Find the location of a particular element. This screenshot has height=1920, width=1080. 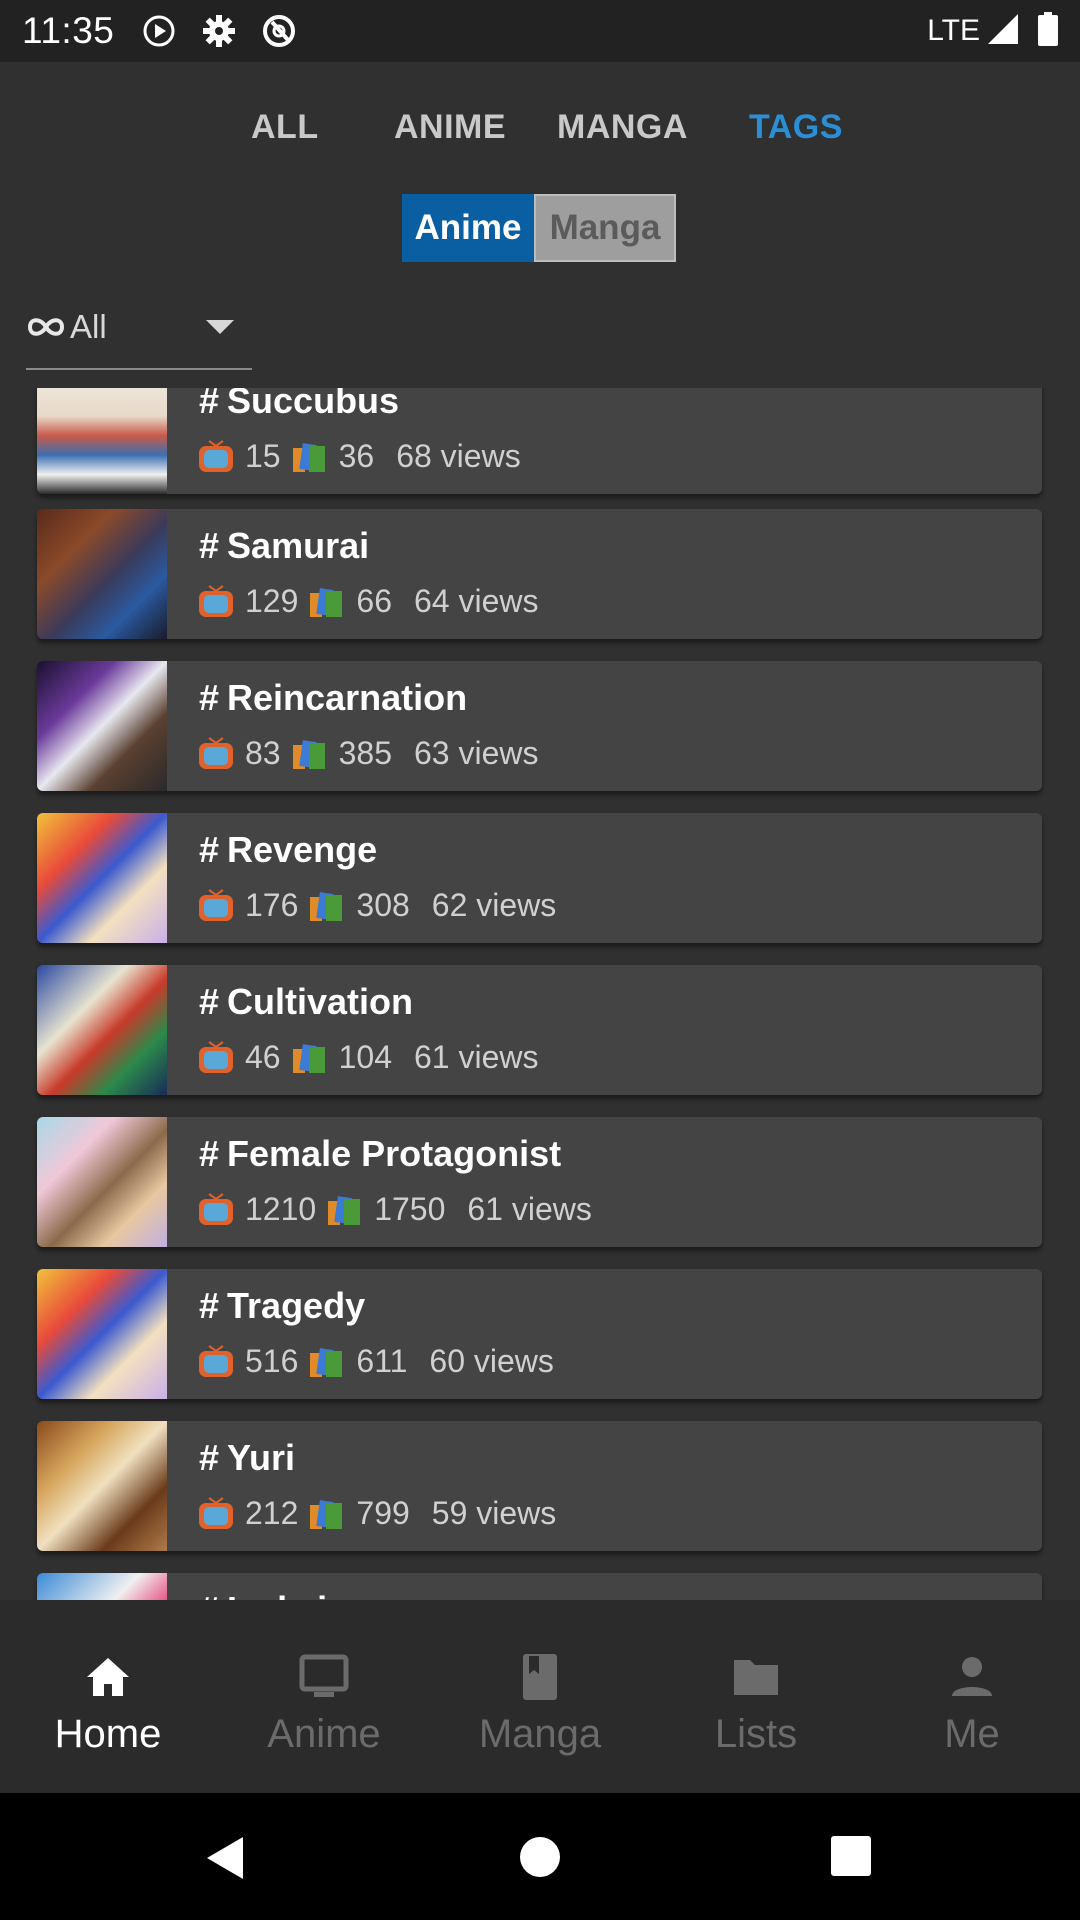

view-count: 62 views is located at coordinates (494, 905).